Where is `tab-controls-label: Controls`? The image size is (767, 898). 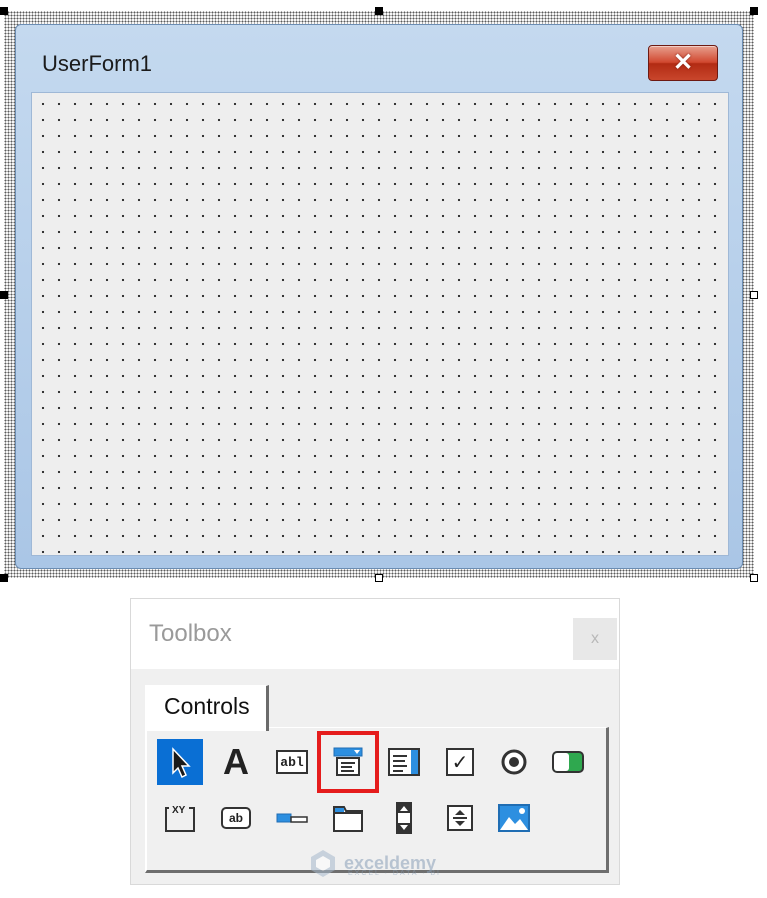 tab-controls-label: Controls is located at coordinates (207, 706).